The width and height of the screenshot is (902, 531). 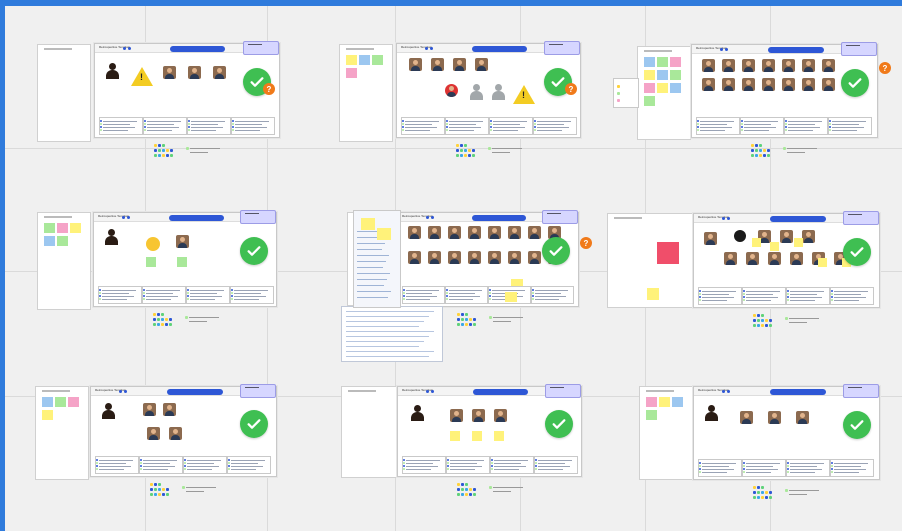 I want to click on frame-2-side-panel, so click(x=366, y=93).